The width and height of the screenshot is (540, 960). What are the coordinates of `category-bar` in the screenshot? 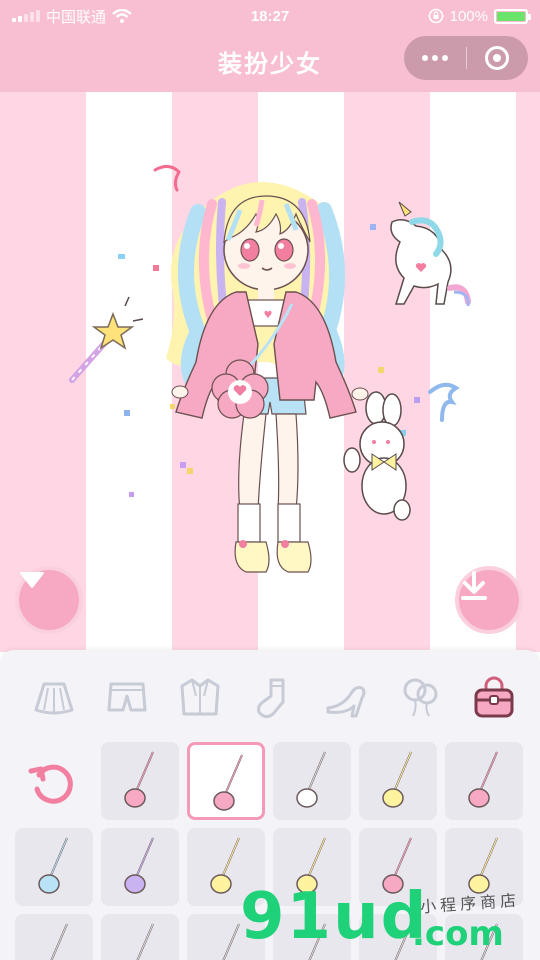 It's located at (270, 698).